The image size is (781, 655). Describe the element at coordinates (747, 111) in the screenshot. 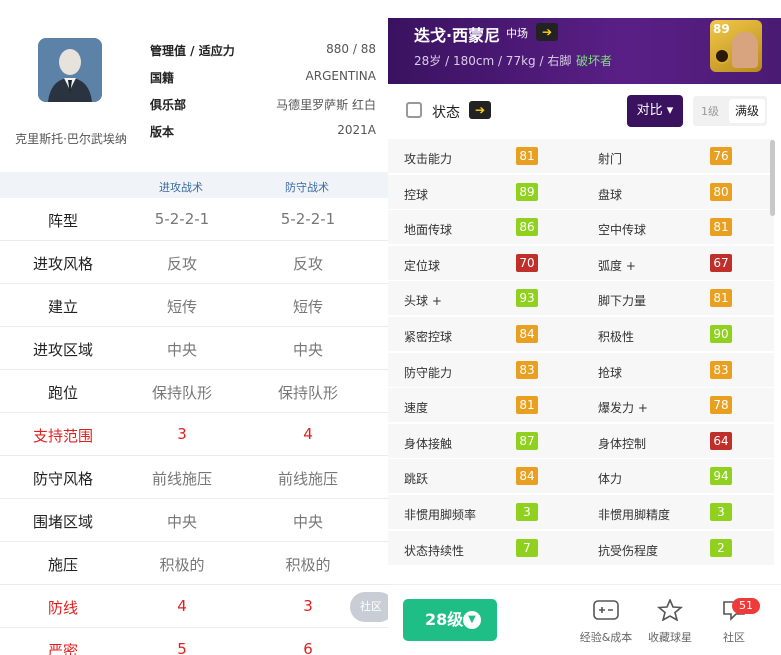

I see `level-max-option: 满级` at that location.